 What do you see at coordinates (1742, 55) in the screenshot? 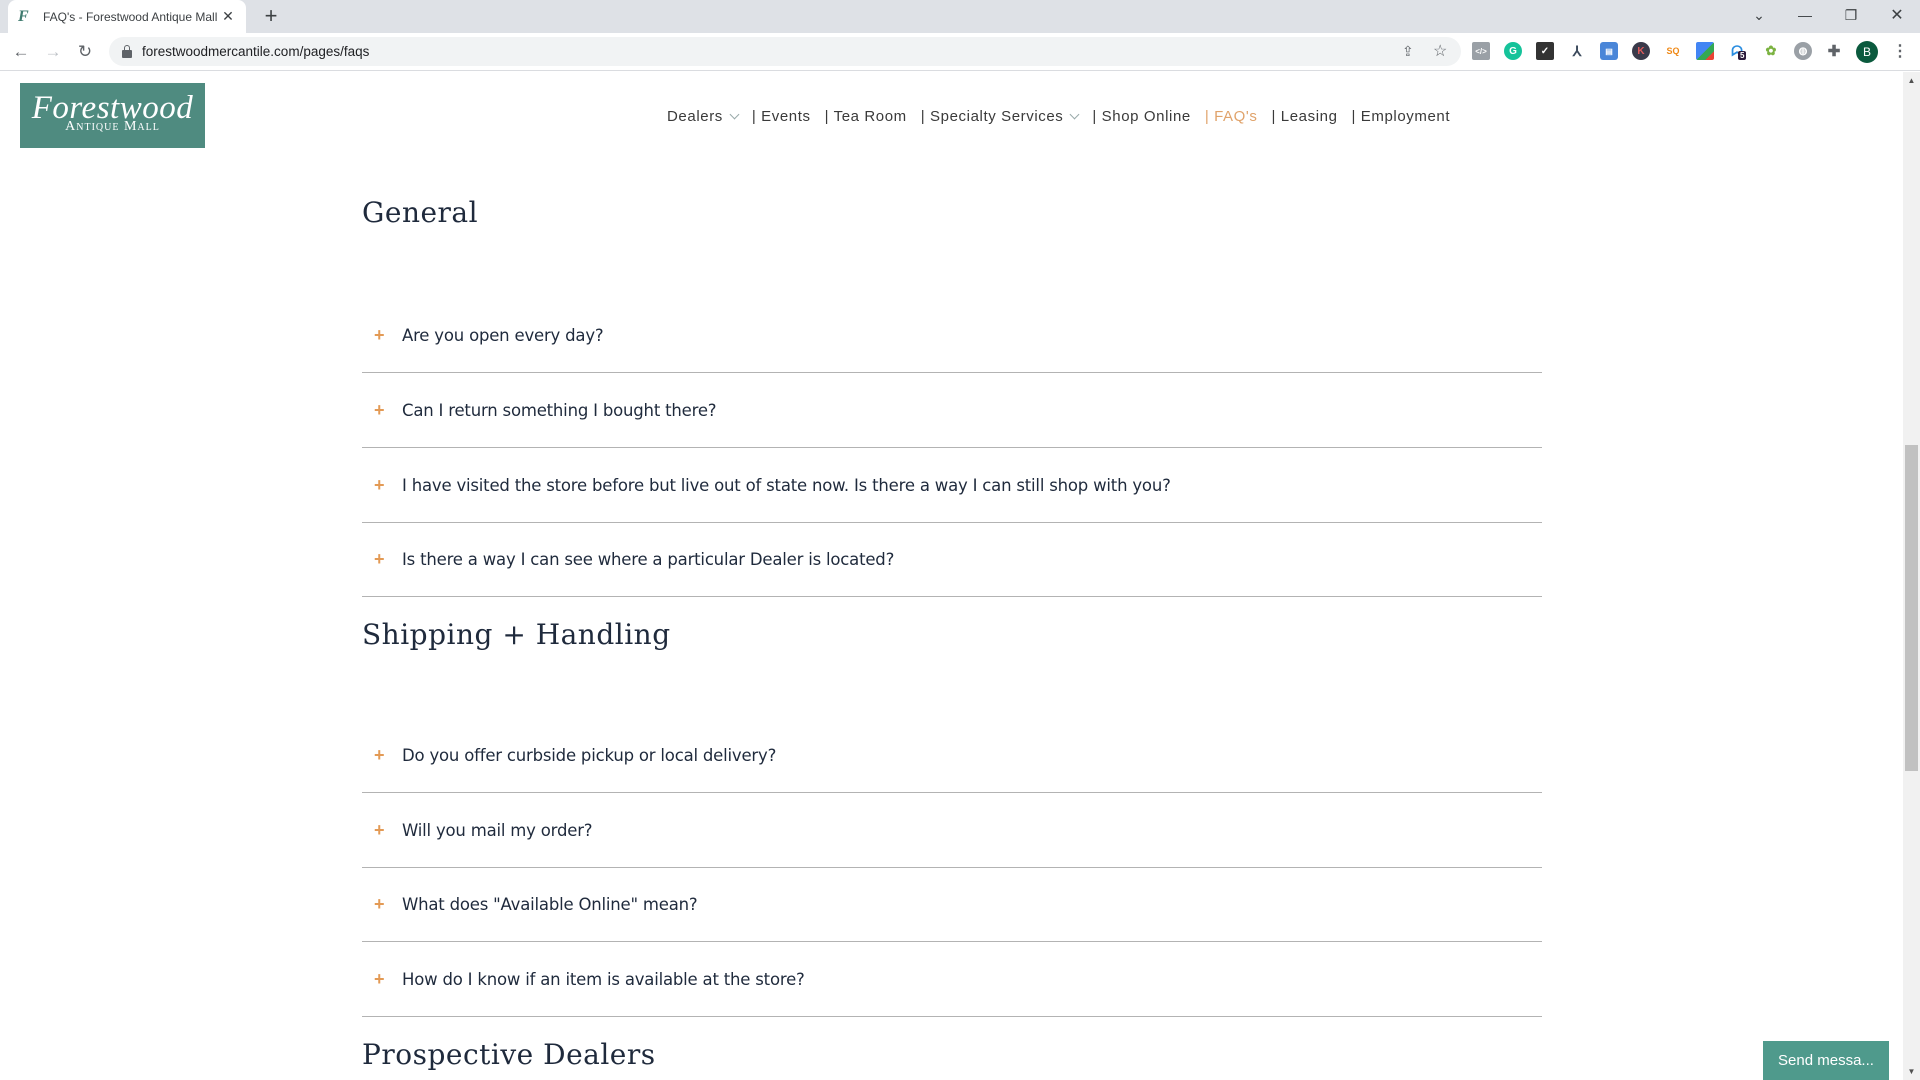
I see `extension-badge: 5` at bounding box center [1742, 55].